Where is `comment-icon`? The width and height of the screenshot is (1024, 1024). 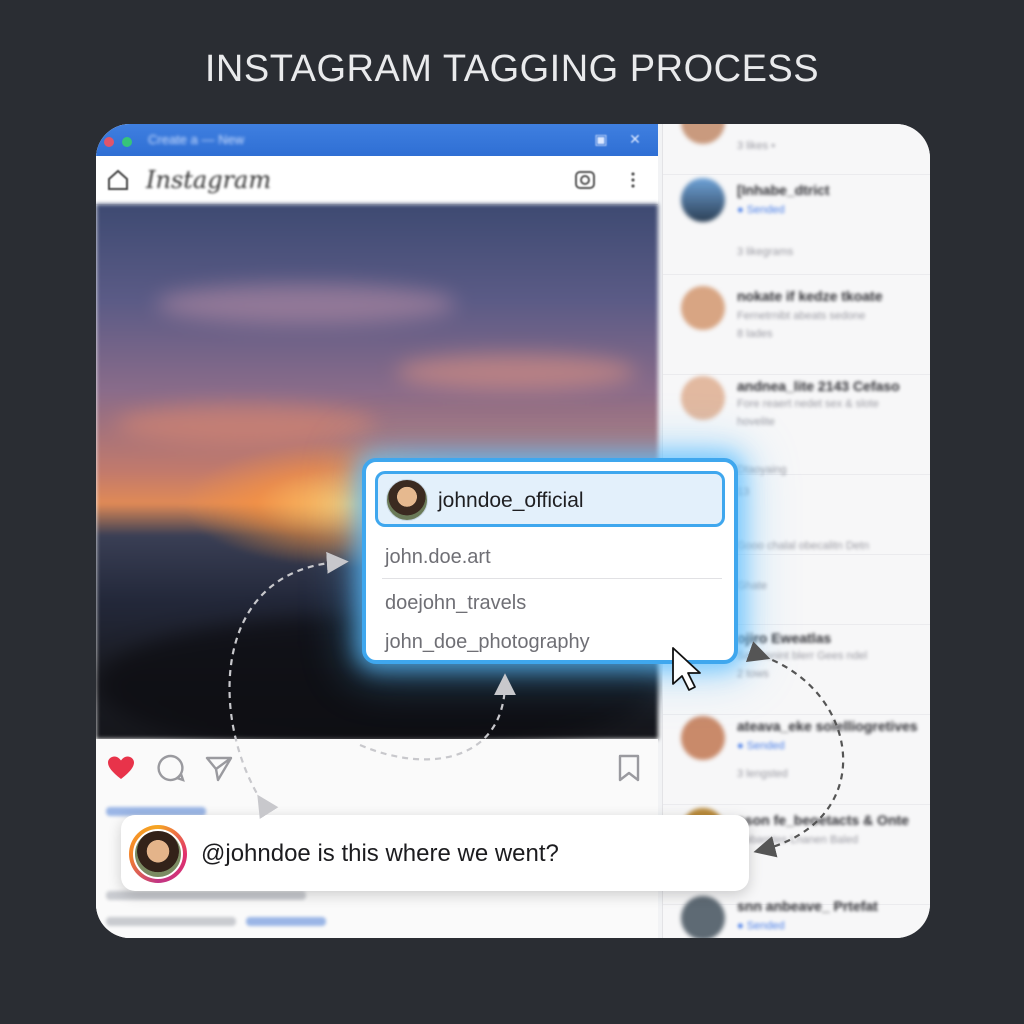
comment-icon is located at coordinates (171, 768).